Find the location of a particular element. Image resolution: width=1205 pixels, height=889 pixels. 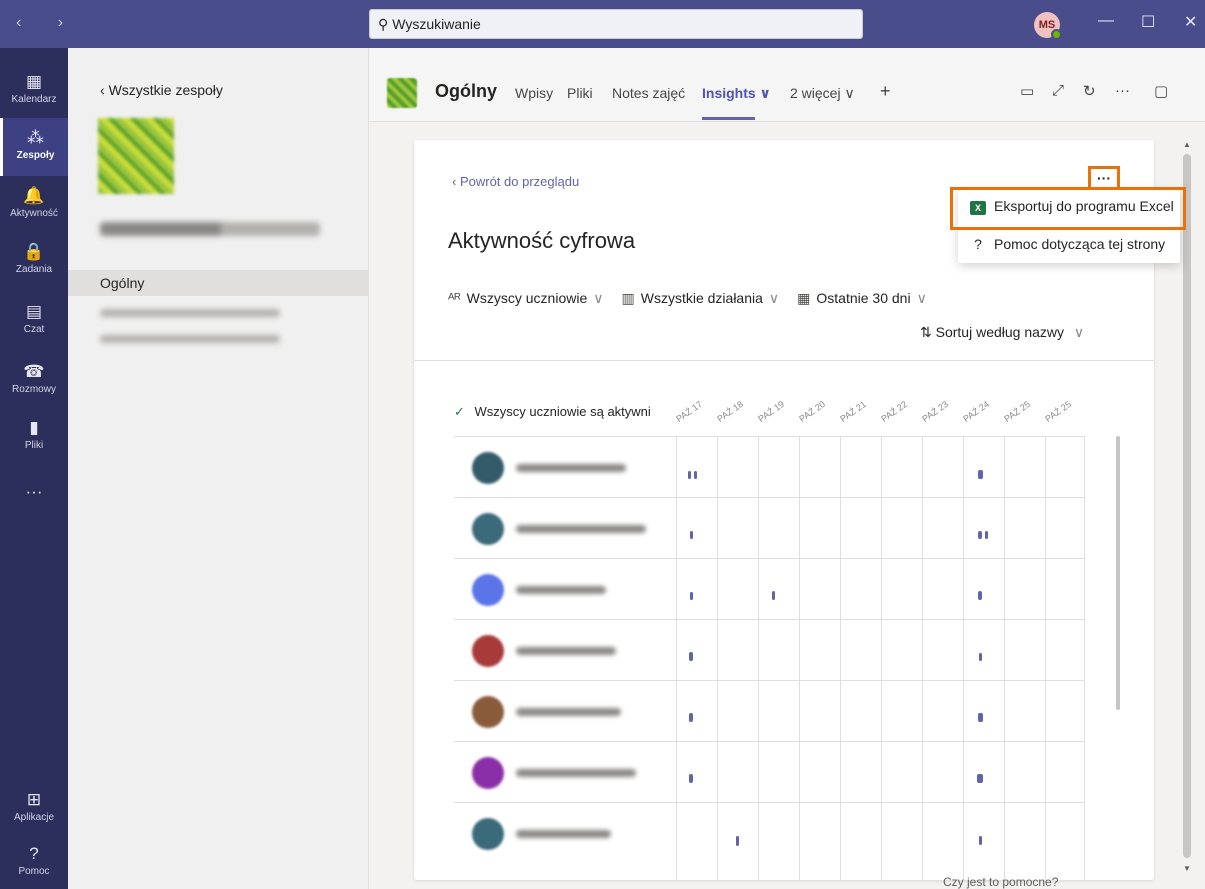

date-label: PAŹ 21 is located at coordinates (853, 411).